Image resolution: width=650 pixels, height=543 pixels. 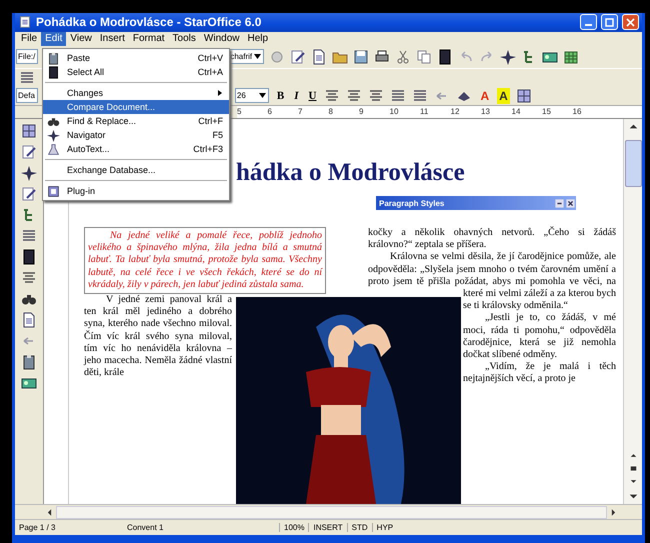 I want to click on ruler-number: 9, so click(x=361, y=112).